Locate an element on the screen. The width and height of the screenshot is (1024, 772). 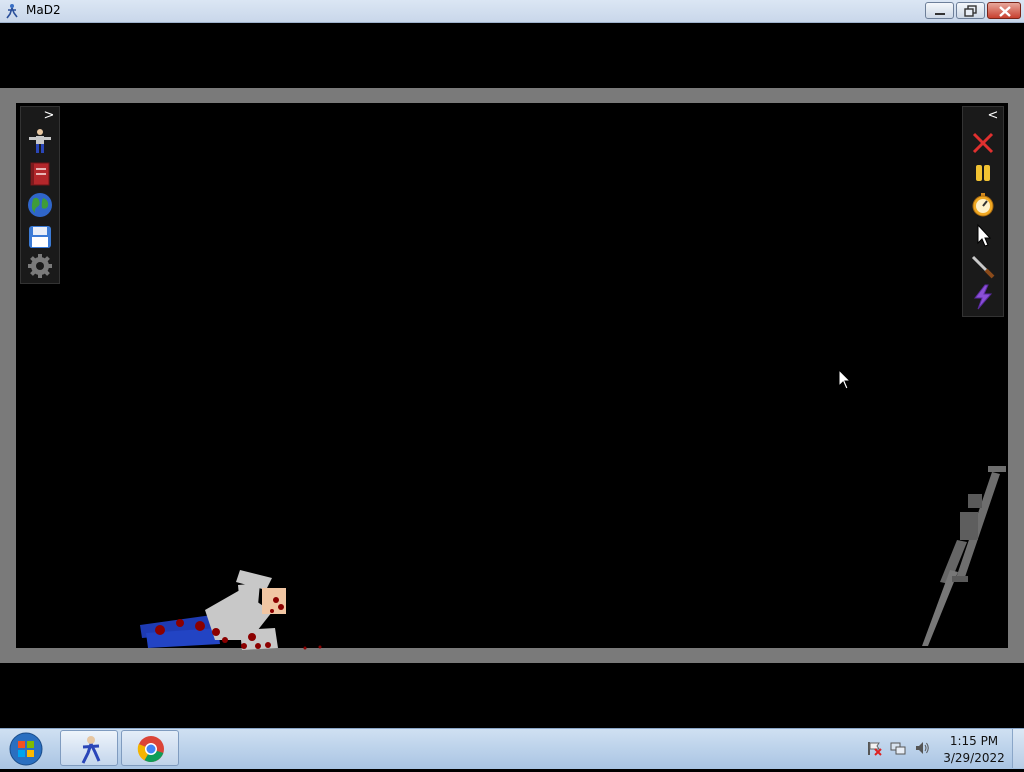
character-icon is located at coordinates (40, 141).